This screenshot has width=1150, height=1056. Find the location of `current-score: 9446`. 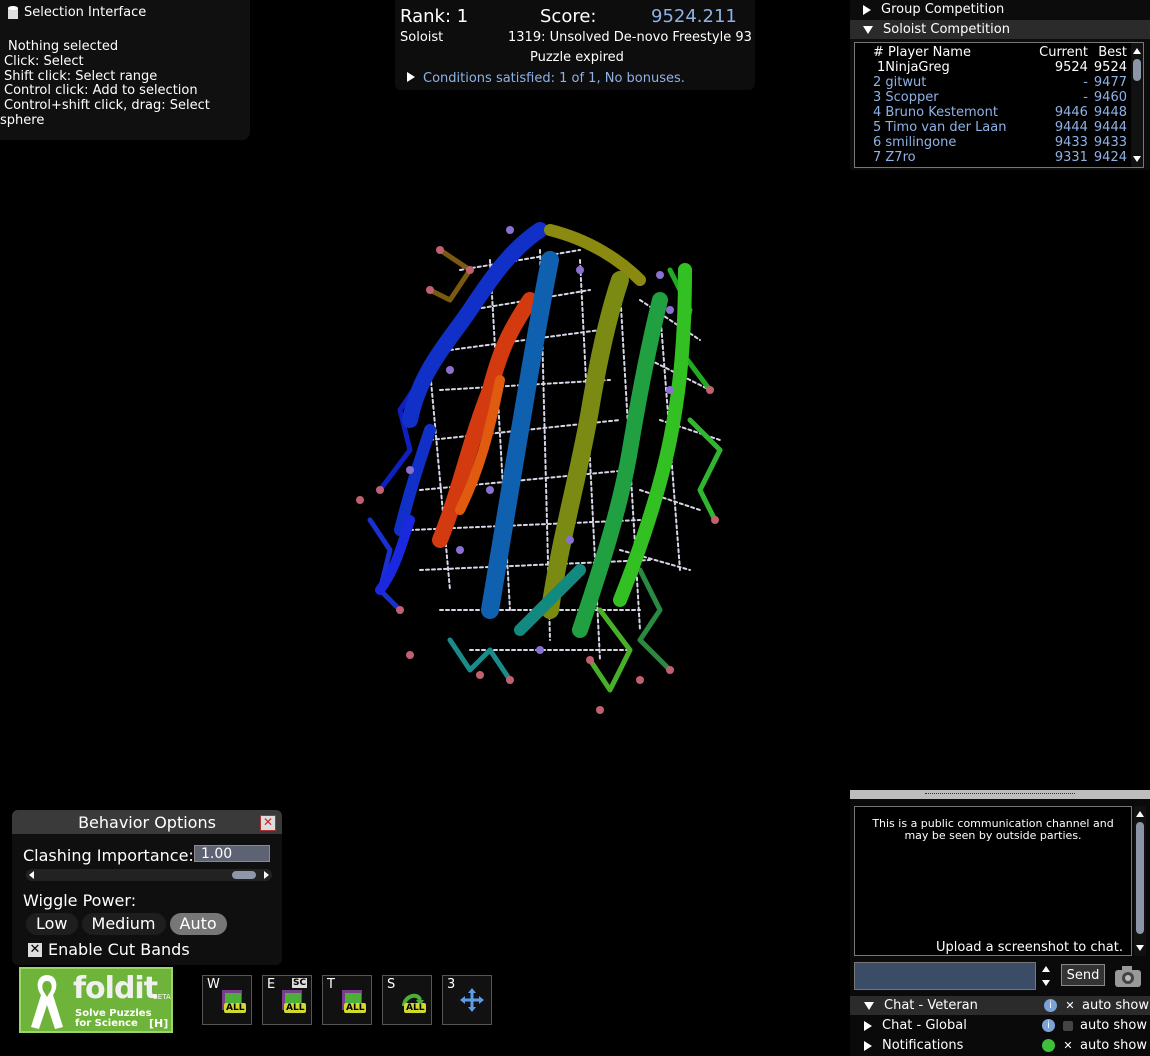

current-score: 9446 is located at coordinates (1071, 112).